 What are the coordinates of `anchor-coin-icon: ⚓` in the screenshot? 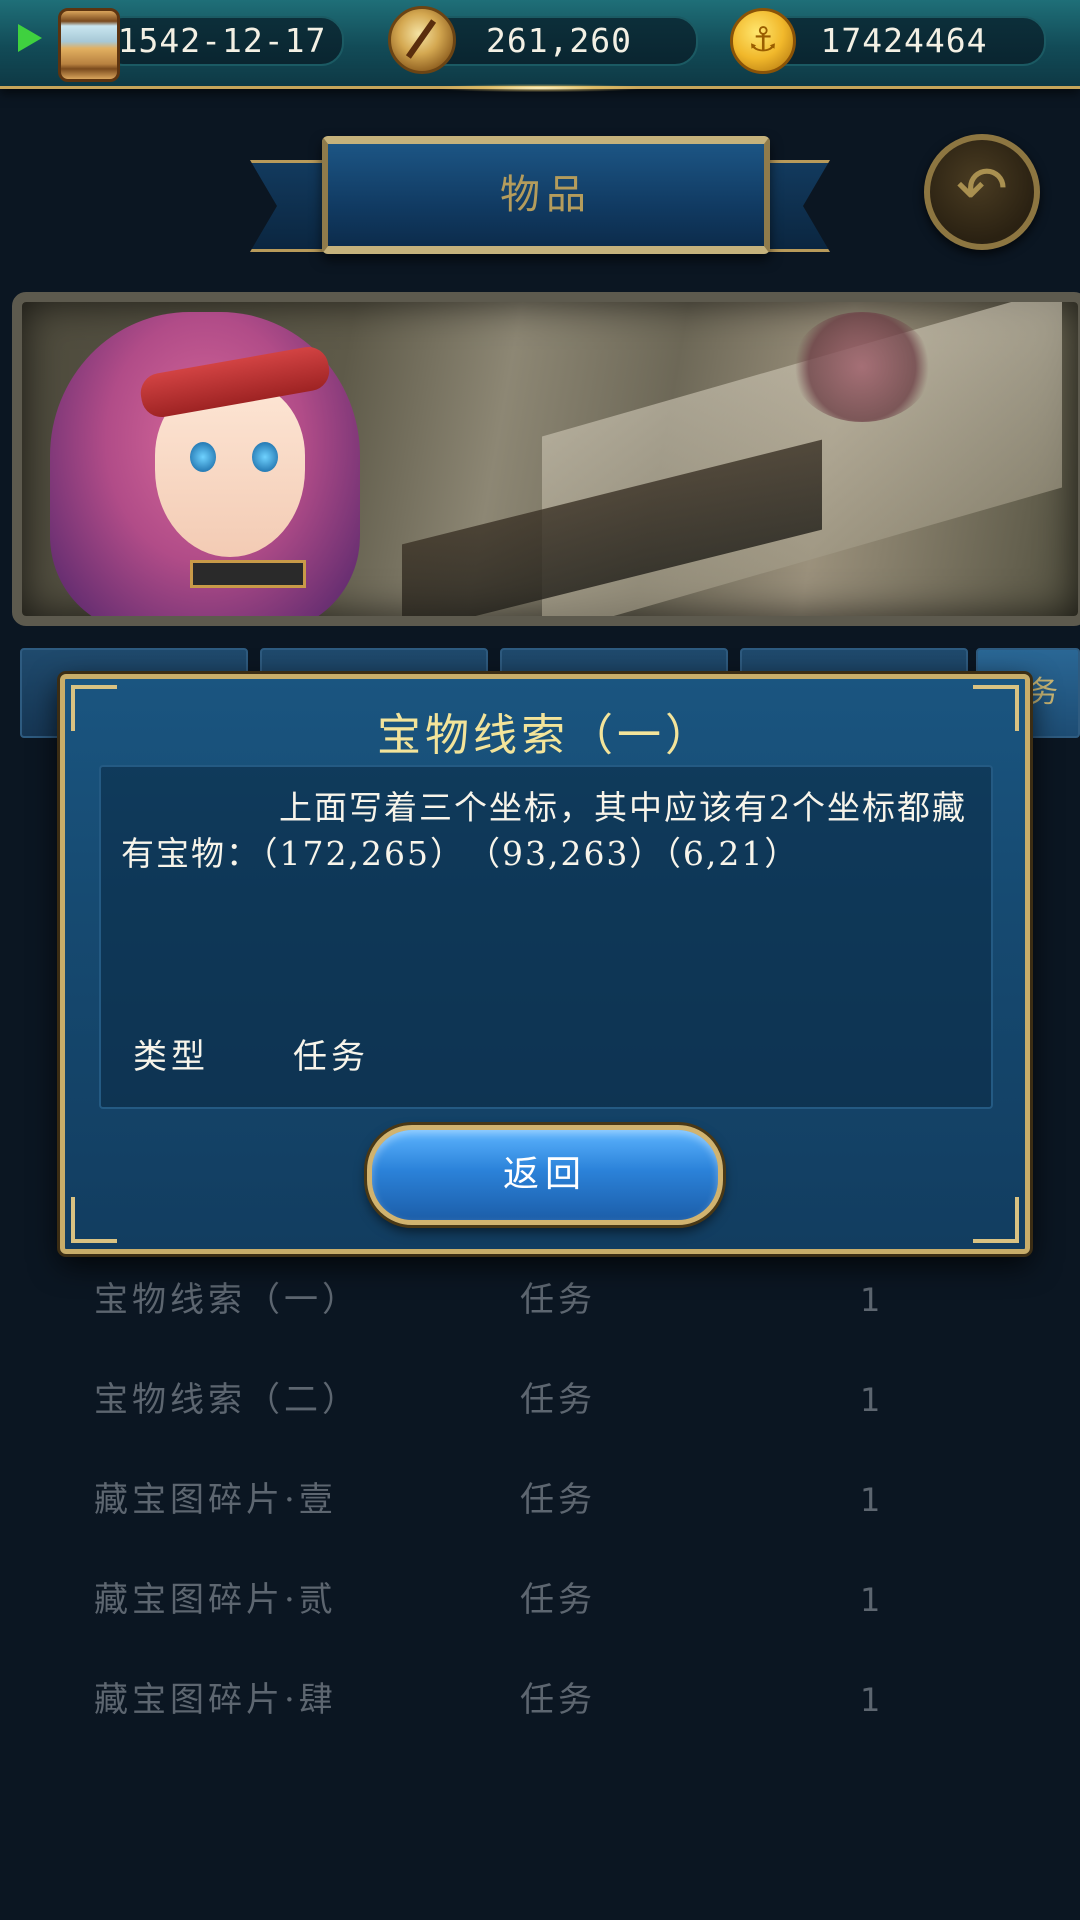 It's located at (763, 41).